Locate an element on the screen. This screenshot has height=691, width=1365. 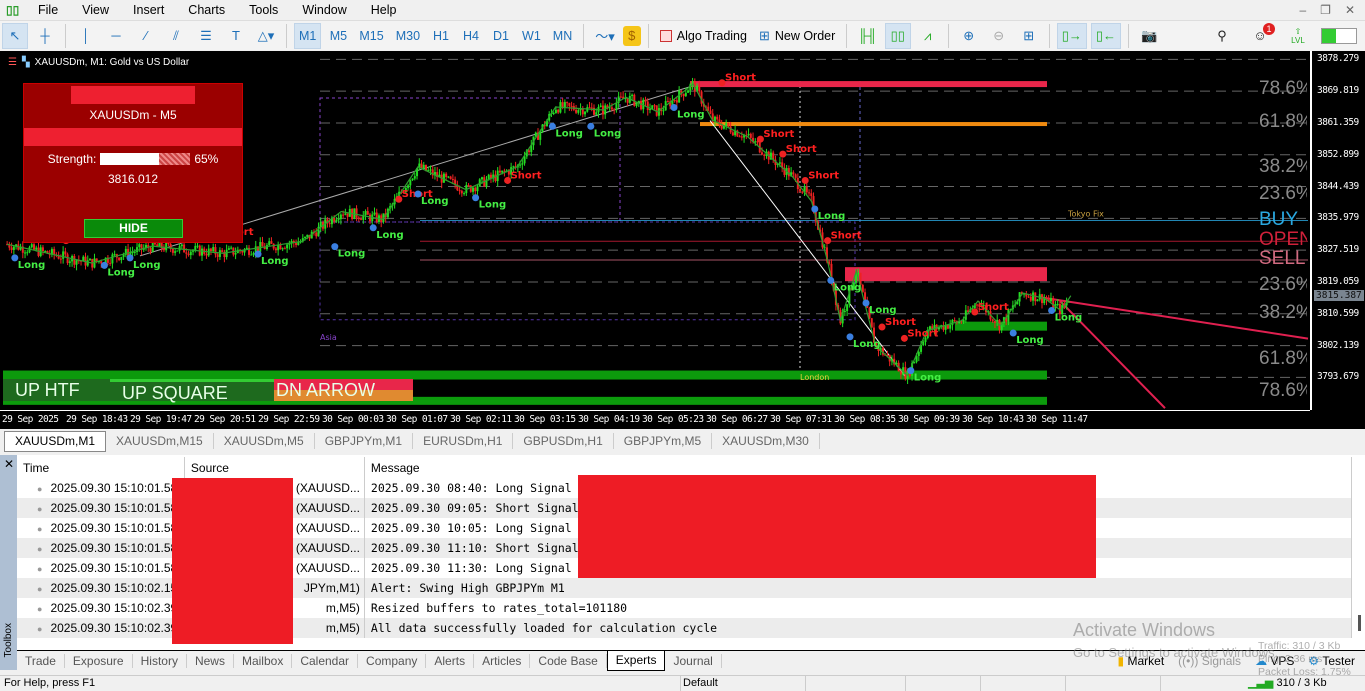
col-time: Time is located at coordinates (101, 467).